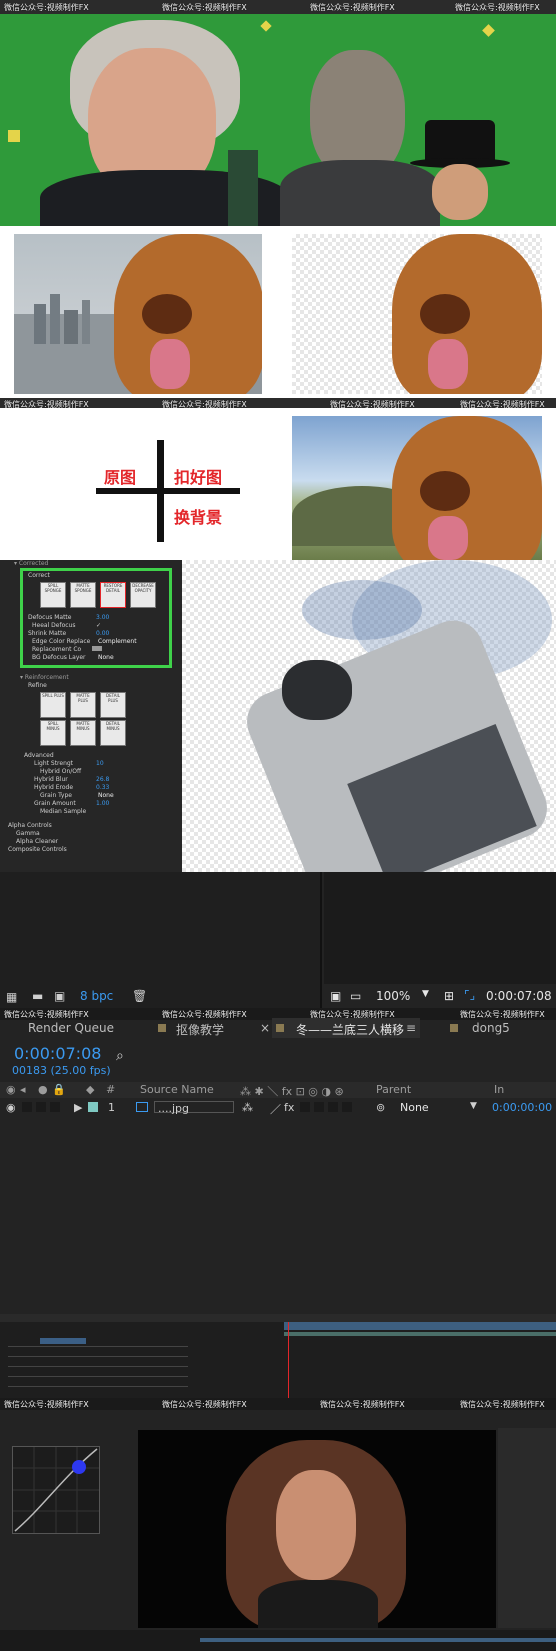 Image resolution: width=556 pixels, height=1651 pixels. What do you see at coordinates (90, 1089) in the screenshot?
I see `label-tag-icon: ◆` at bounding box center [90, 1089].